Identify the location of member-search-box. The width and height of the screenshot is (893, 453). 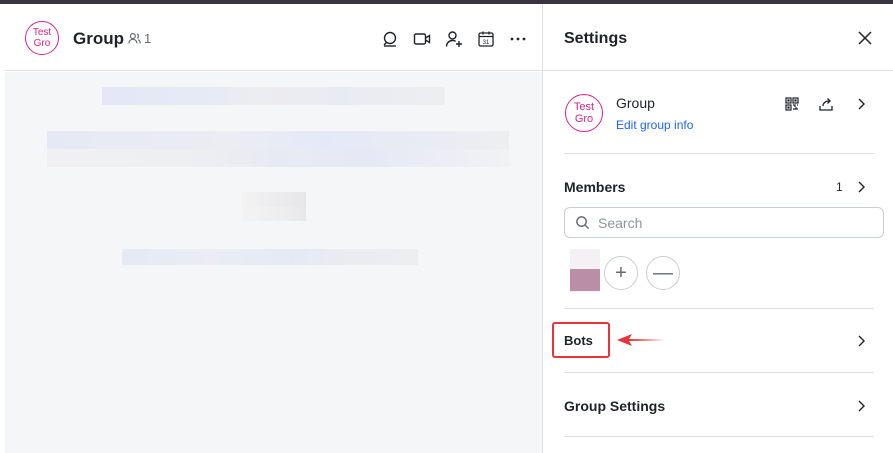
(724, 222).